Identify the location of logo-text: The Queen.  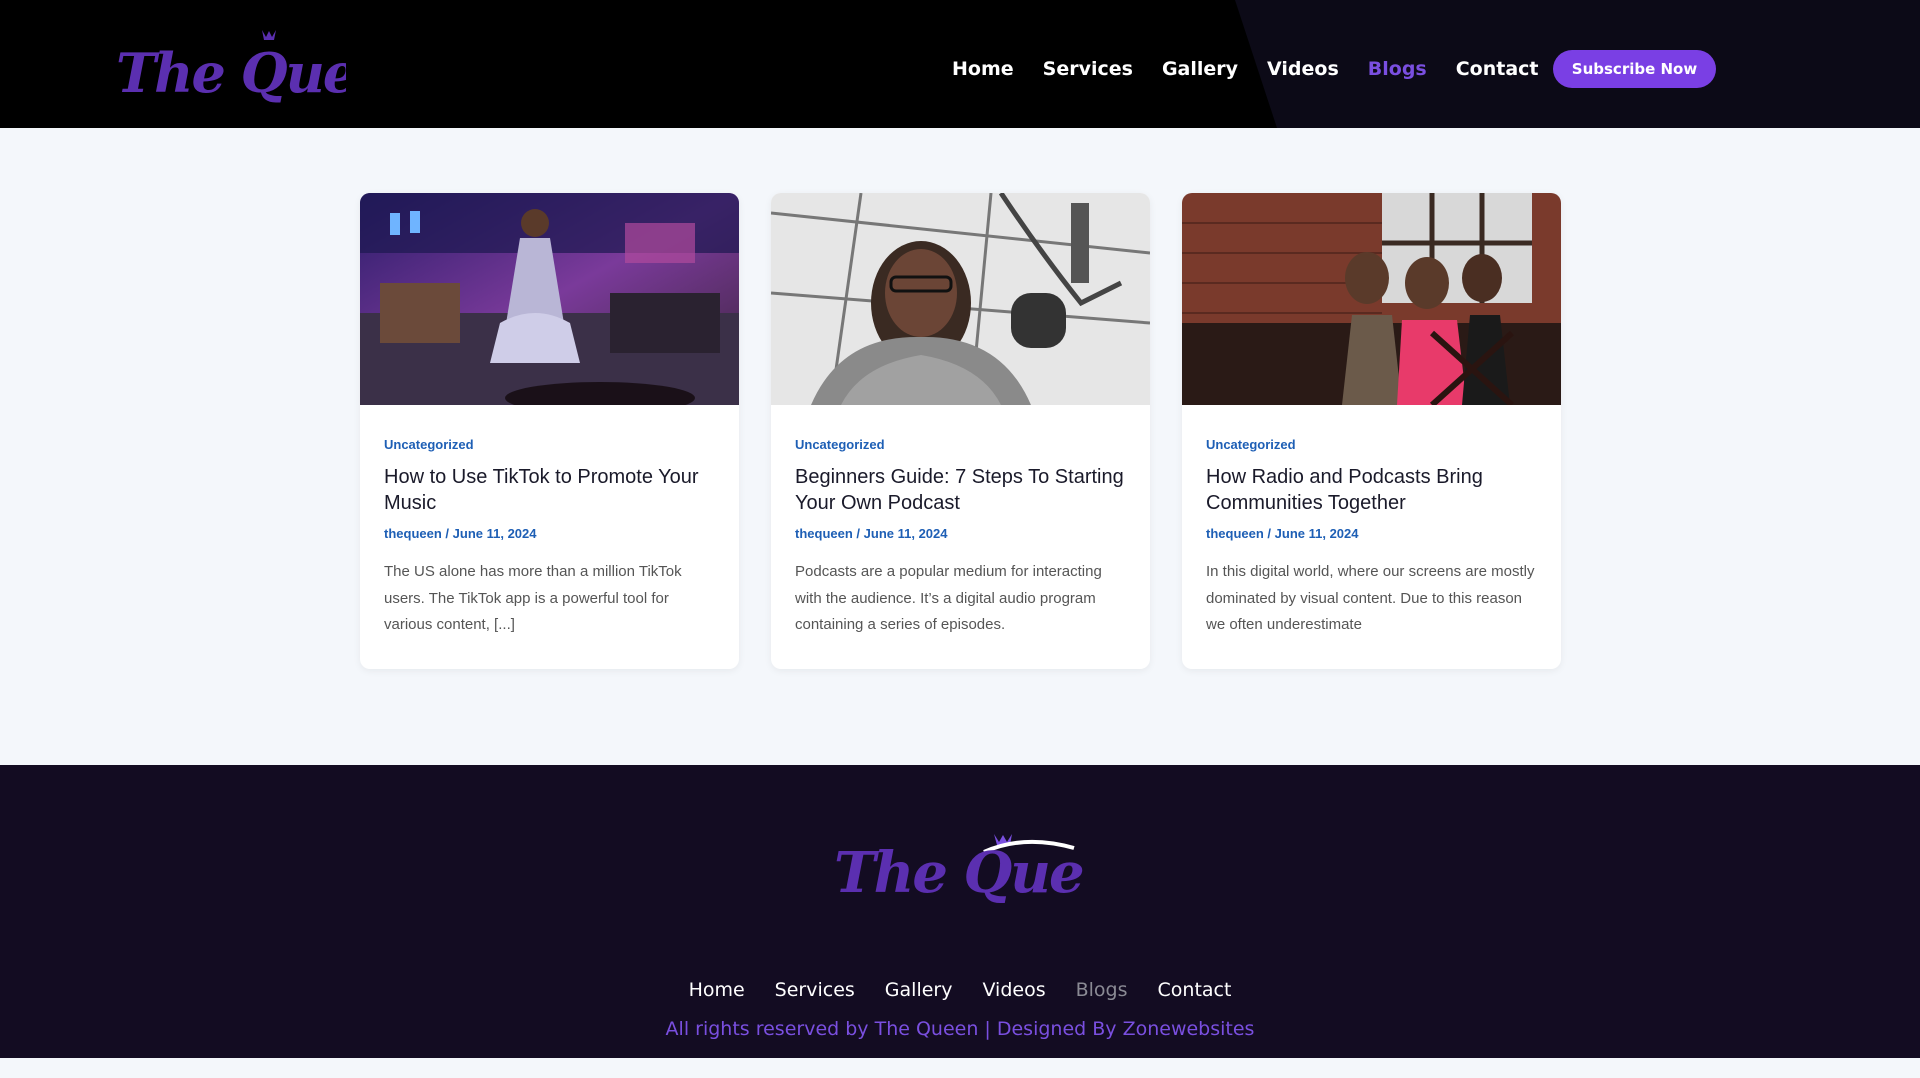
(231, 73).